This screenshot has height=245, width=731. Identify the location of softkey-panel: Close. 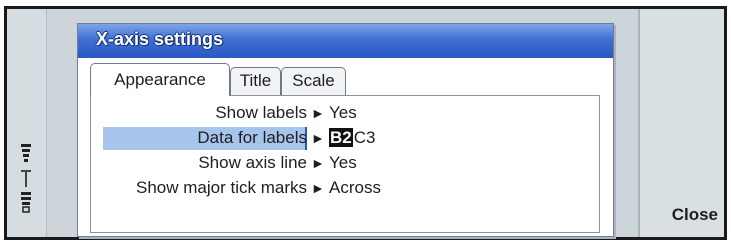
(681, 123).